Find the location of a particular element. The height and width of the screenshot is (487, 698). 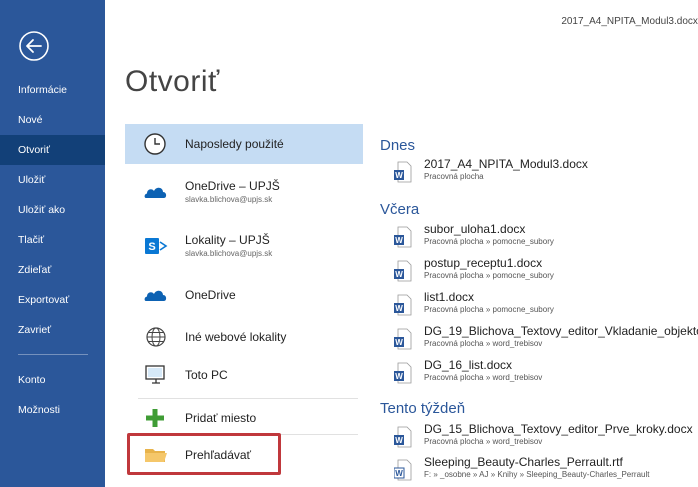

back-arrow-icon is located at coordinates (34, 46).